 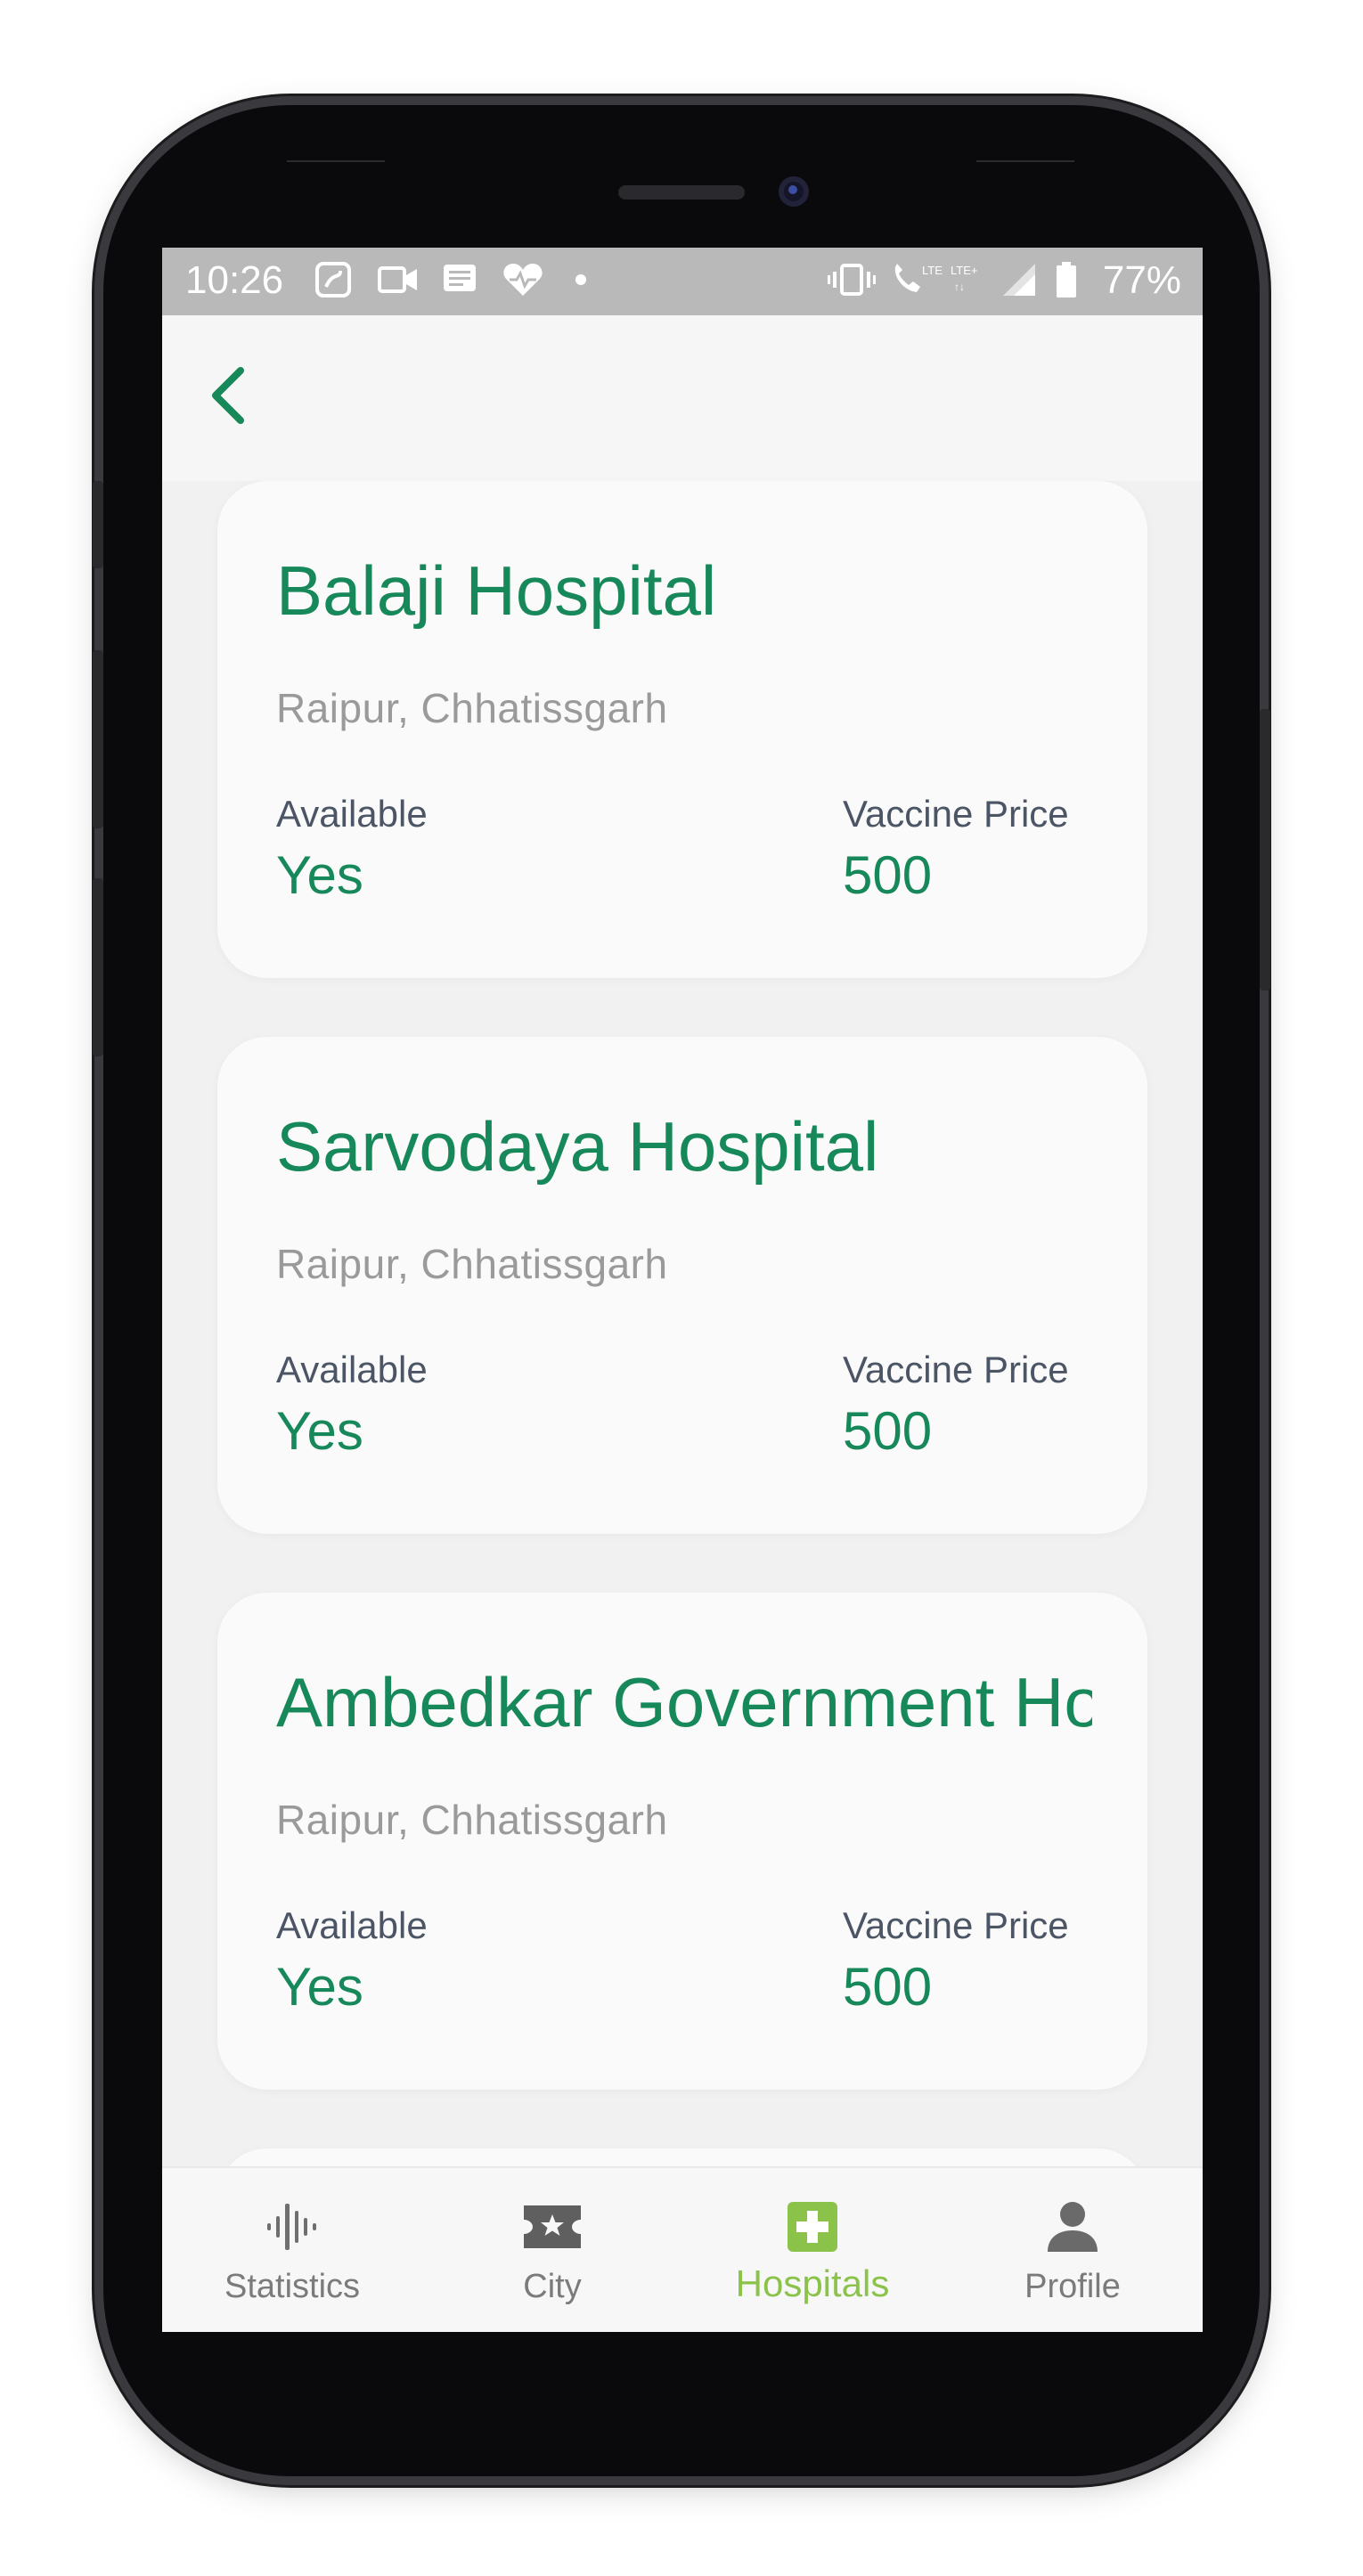 I want to click on bottom-navigation: Statistics City Hospitals Profile, so click(x=682, y=2249).